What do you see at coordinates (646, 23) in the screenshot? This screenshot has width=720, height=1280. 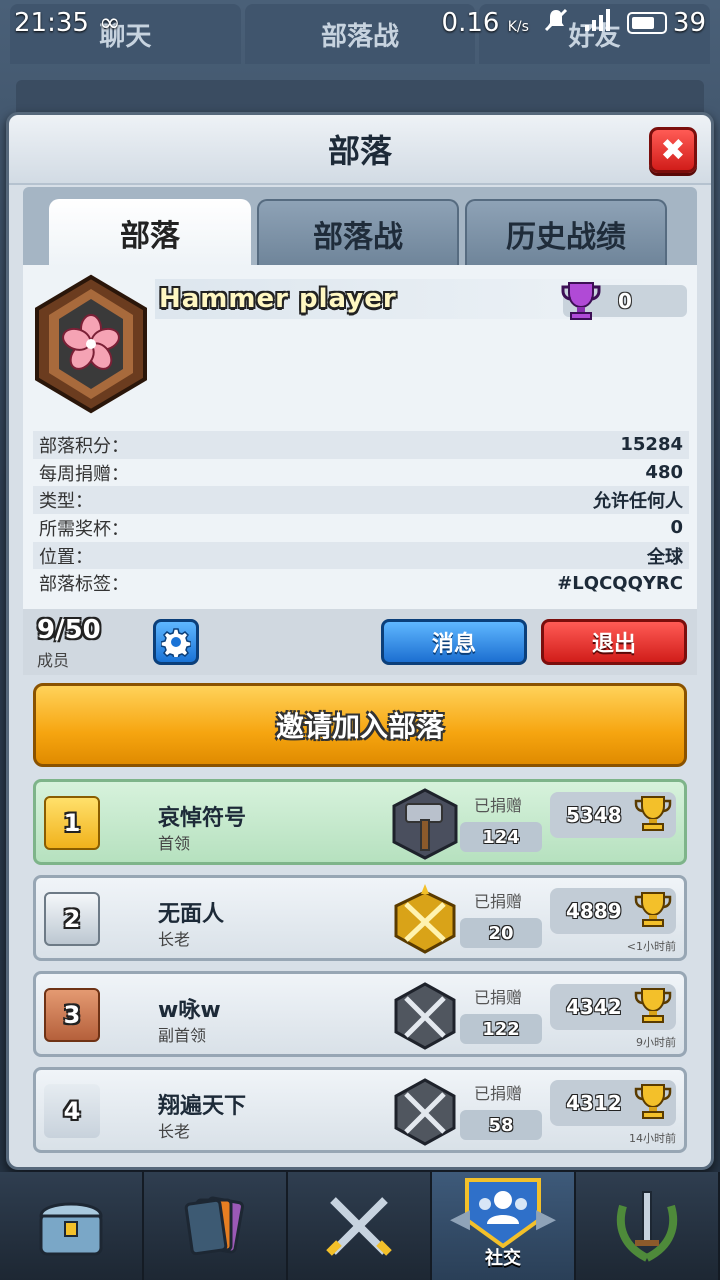 I see `battery-icon` at bounding box center [646, 23].